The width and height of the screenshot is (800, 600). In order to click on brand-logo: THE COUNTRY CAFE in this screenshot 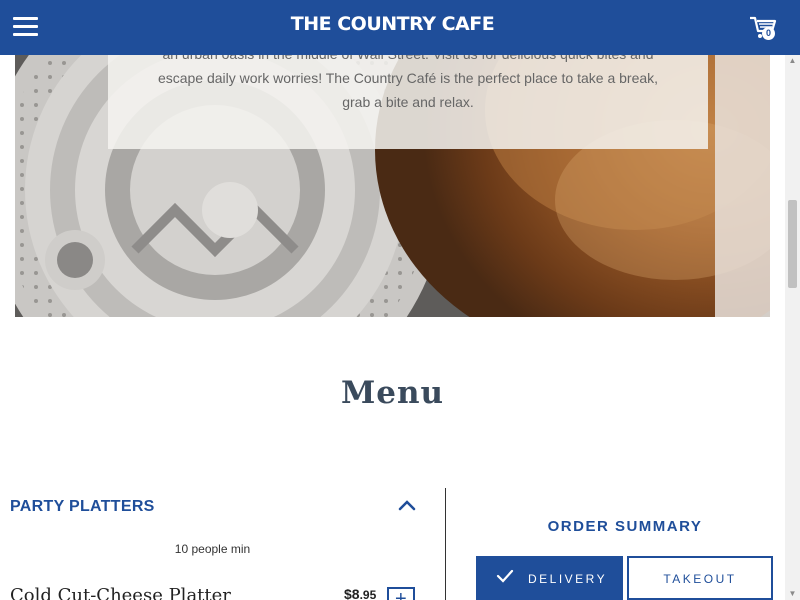, I will do `click(392, 24)`.